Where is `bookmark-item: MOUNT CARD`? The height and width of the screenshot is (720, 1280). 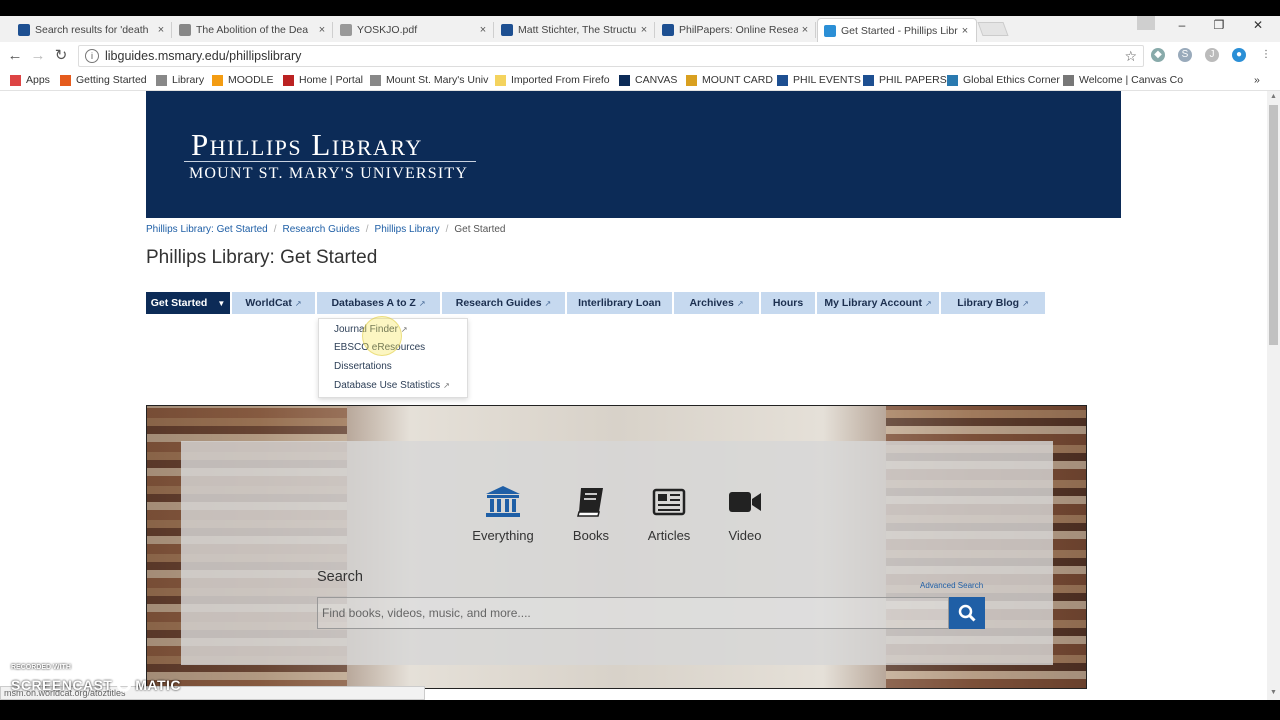 bookmark-item: MOUNT CARD is located at coordinates (729, 80).